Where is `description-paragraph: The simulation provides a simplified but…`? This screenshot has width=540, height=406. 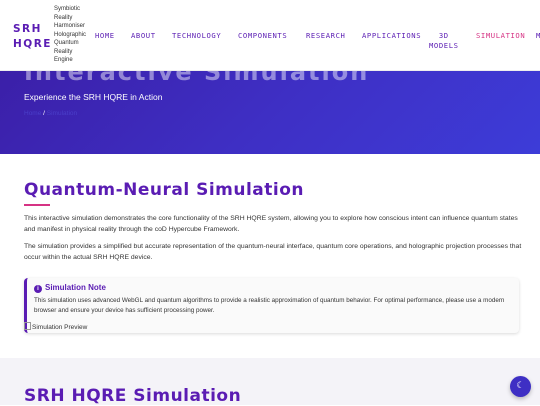
description-paragraph: The simulation provides a simplified but… is located at coordinates (273, 252).